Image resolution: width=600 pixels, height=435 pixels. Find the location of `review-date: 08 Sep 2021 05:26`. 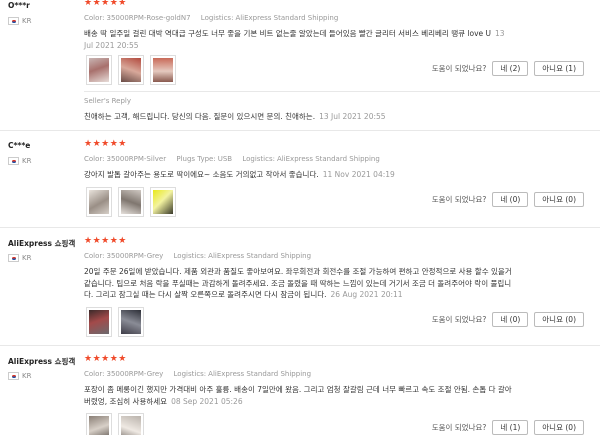

review-date: 08 Sep 2021 05:26 is located at coordinates (207, 401).